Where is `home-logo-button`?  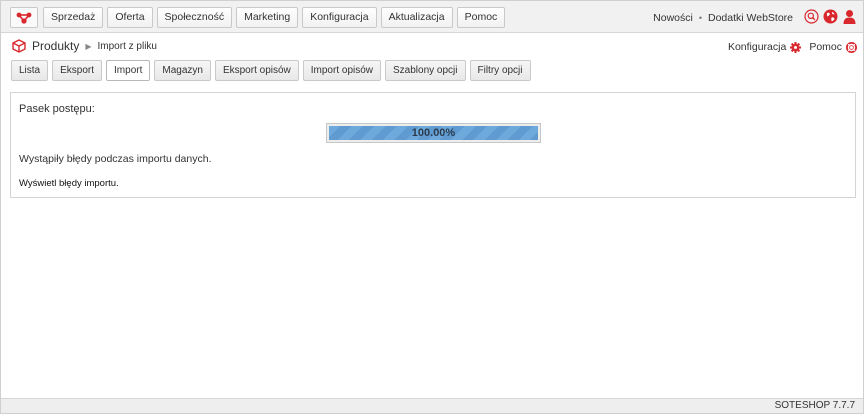
home-logo-button is located at coordinates (24, 17).